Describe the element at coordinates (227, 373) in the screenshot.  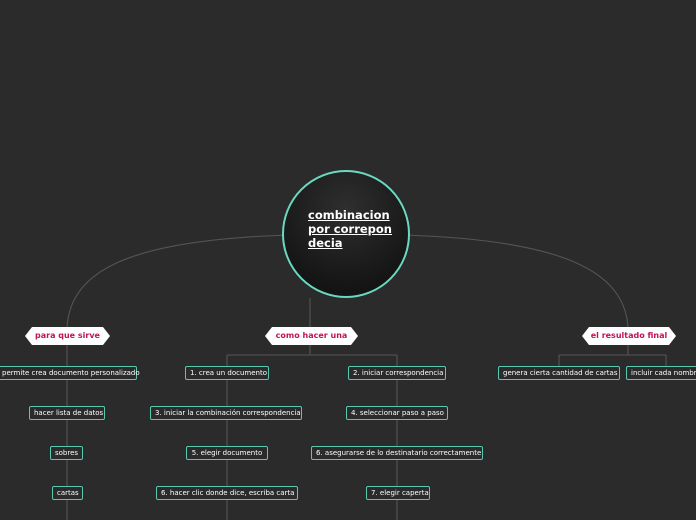
I see `subtopic-center-step-1: 1. crea un documento` at that location.